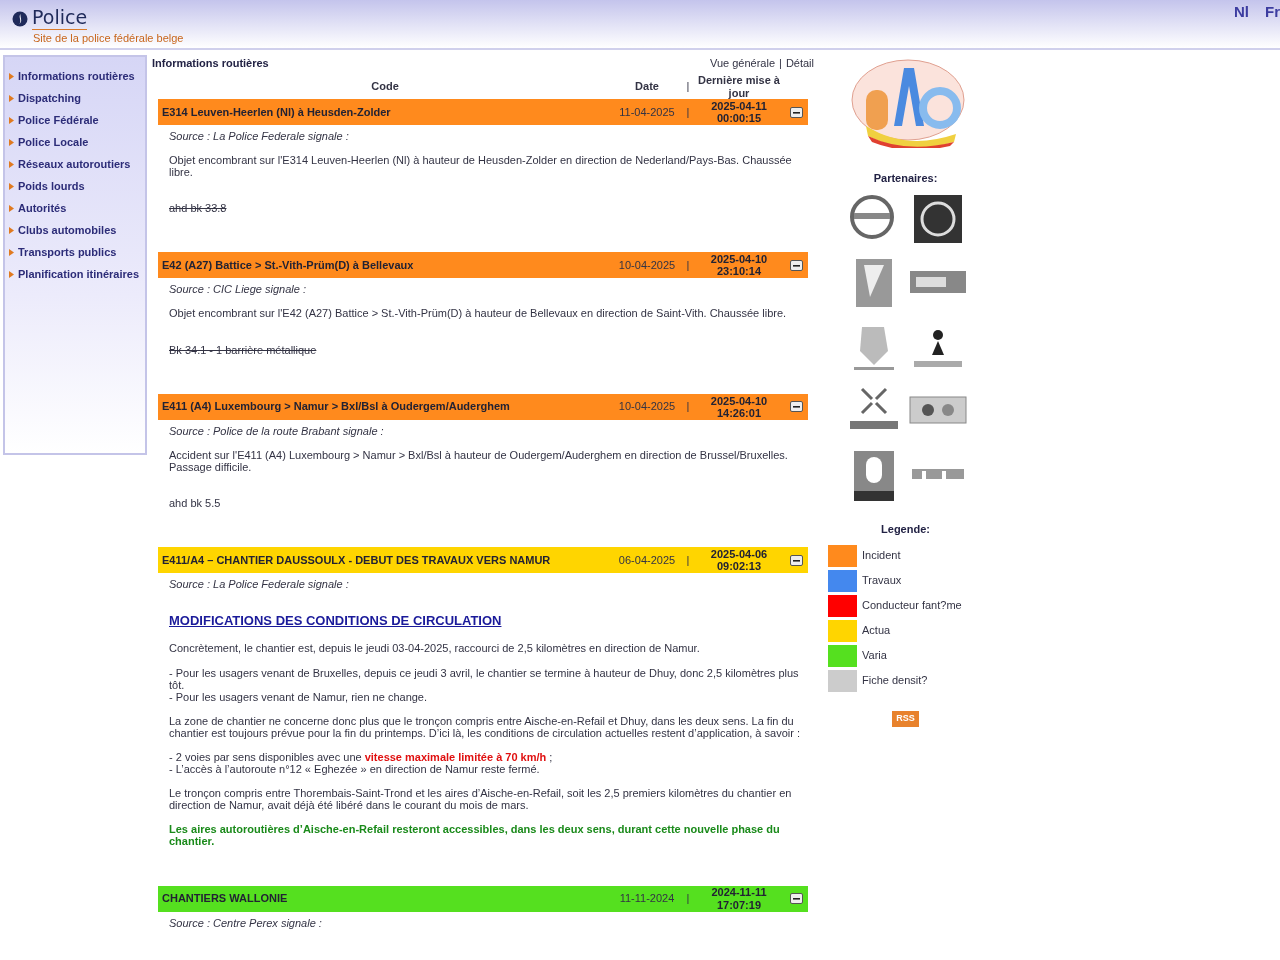  I want to click on sidebar-link: Poids lourds, so click(77, 186).